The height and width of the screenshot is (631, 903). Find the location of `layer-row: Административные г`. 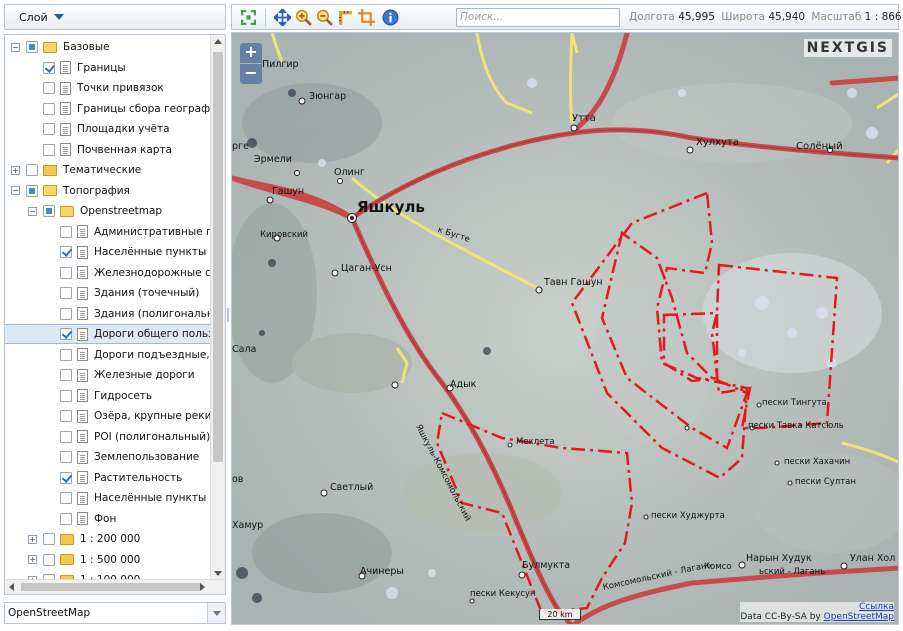

layer-row: Административные г is located at coordinates (107, 232).